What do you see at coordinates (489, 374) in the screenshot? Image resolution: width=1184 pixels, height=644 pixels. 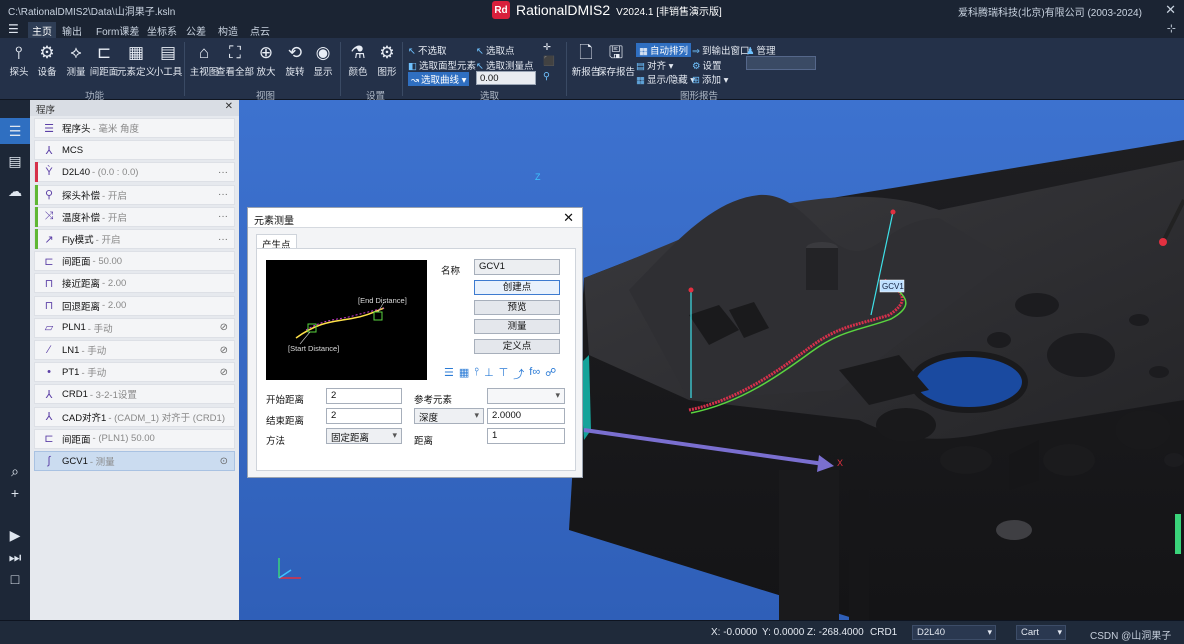 I see `point-icon: ⊥` at bounding box center [489, 374].